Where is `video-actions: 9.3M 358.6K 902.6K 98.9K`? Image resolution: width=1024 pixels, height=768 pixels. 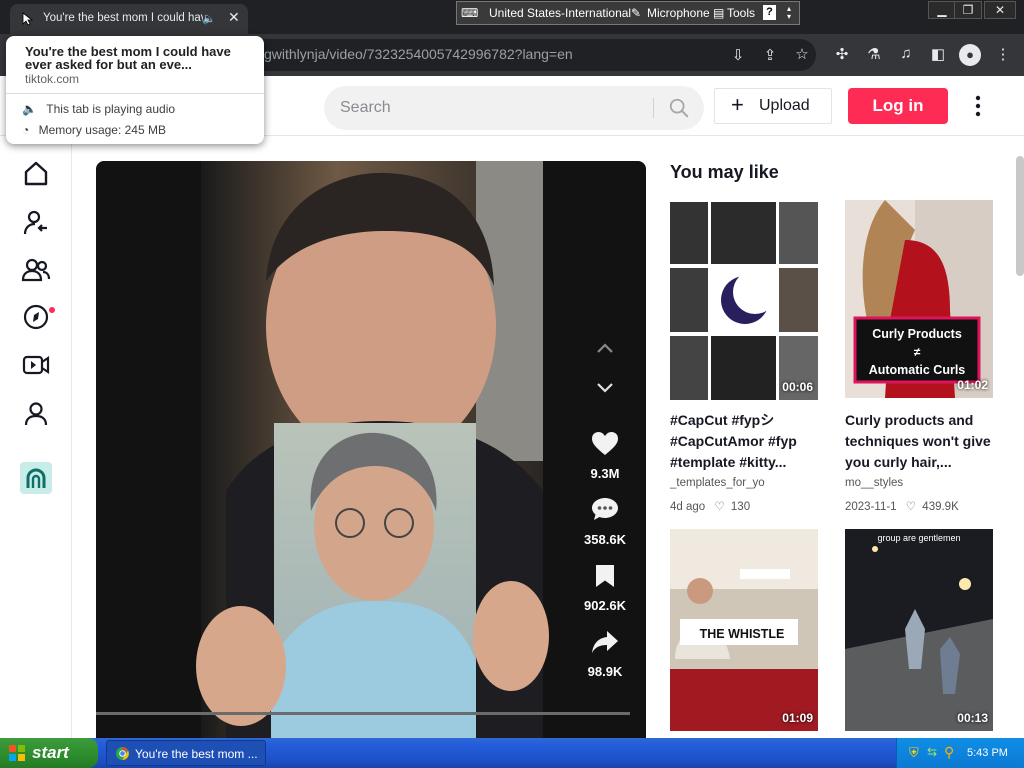
video-actions: 9.3M 358.6K 902.6K 98.9K is located at coordinates (605, 449).